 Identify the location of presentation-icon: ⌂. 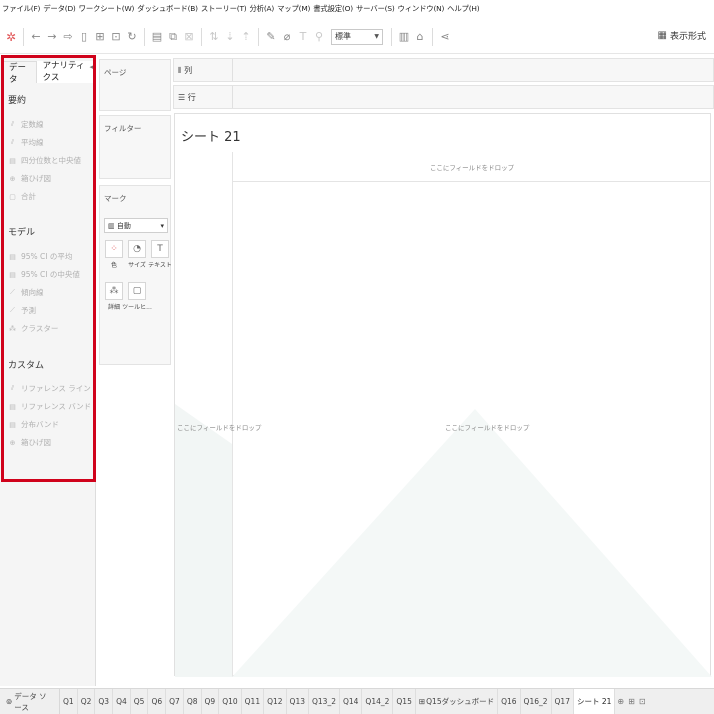
(420, 37).